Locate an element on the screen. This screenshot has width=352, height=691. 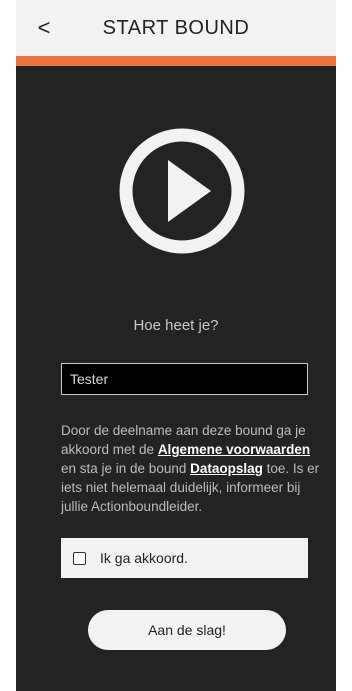
chevron-left-icon: < is located at coordinates (44, 27).